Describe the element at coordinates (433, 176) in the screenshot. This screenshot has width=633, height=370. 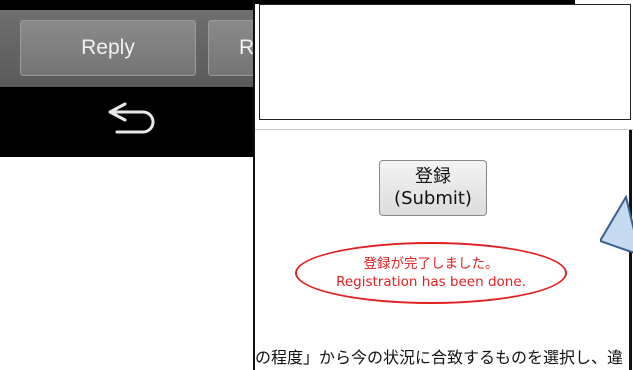
I see `submit-label-jp: 登録` at that location.